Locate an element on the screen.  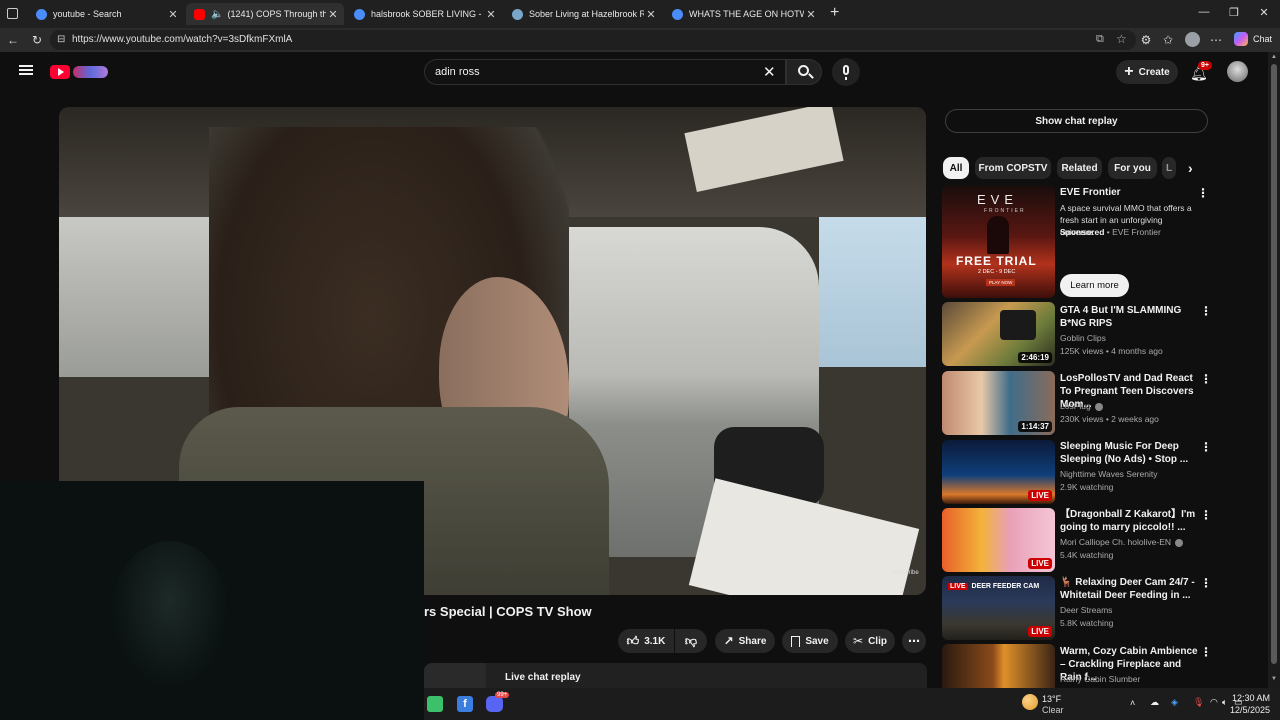
account-avatar is located at coordinates (1237, 71).